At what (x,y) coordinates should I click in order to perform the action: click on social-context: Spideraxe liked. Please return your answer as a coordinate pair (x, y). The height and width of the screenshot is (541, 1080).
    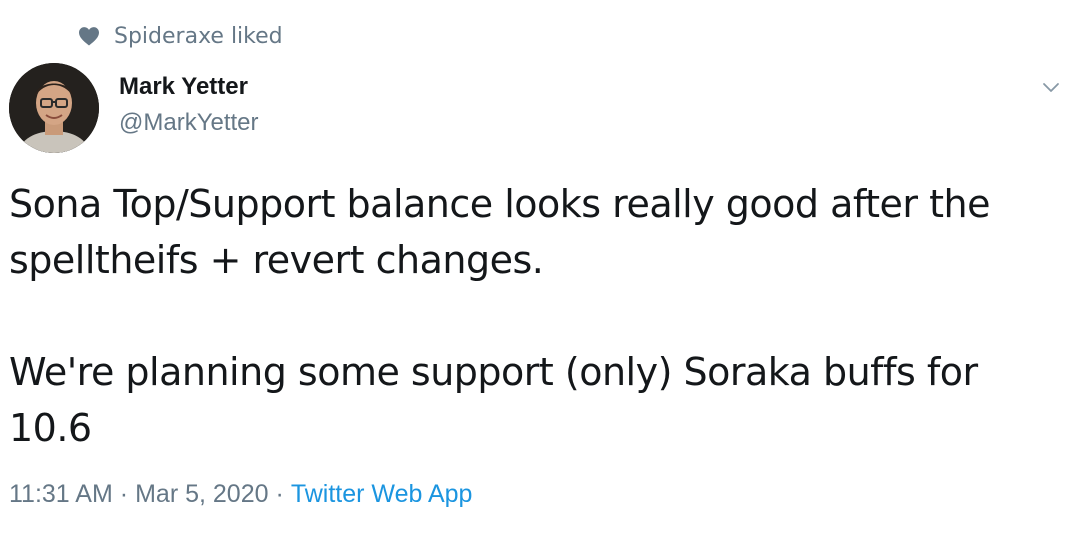
    Looking at the image, I should click on (180, 36).